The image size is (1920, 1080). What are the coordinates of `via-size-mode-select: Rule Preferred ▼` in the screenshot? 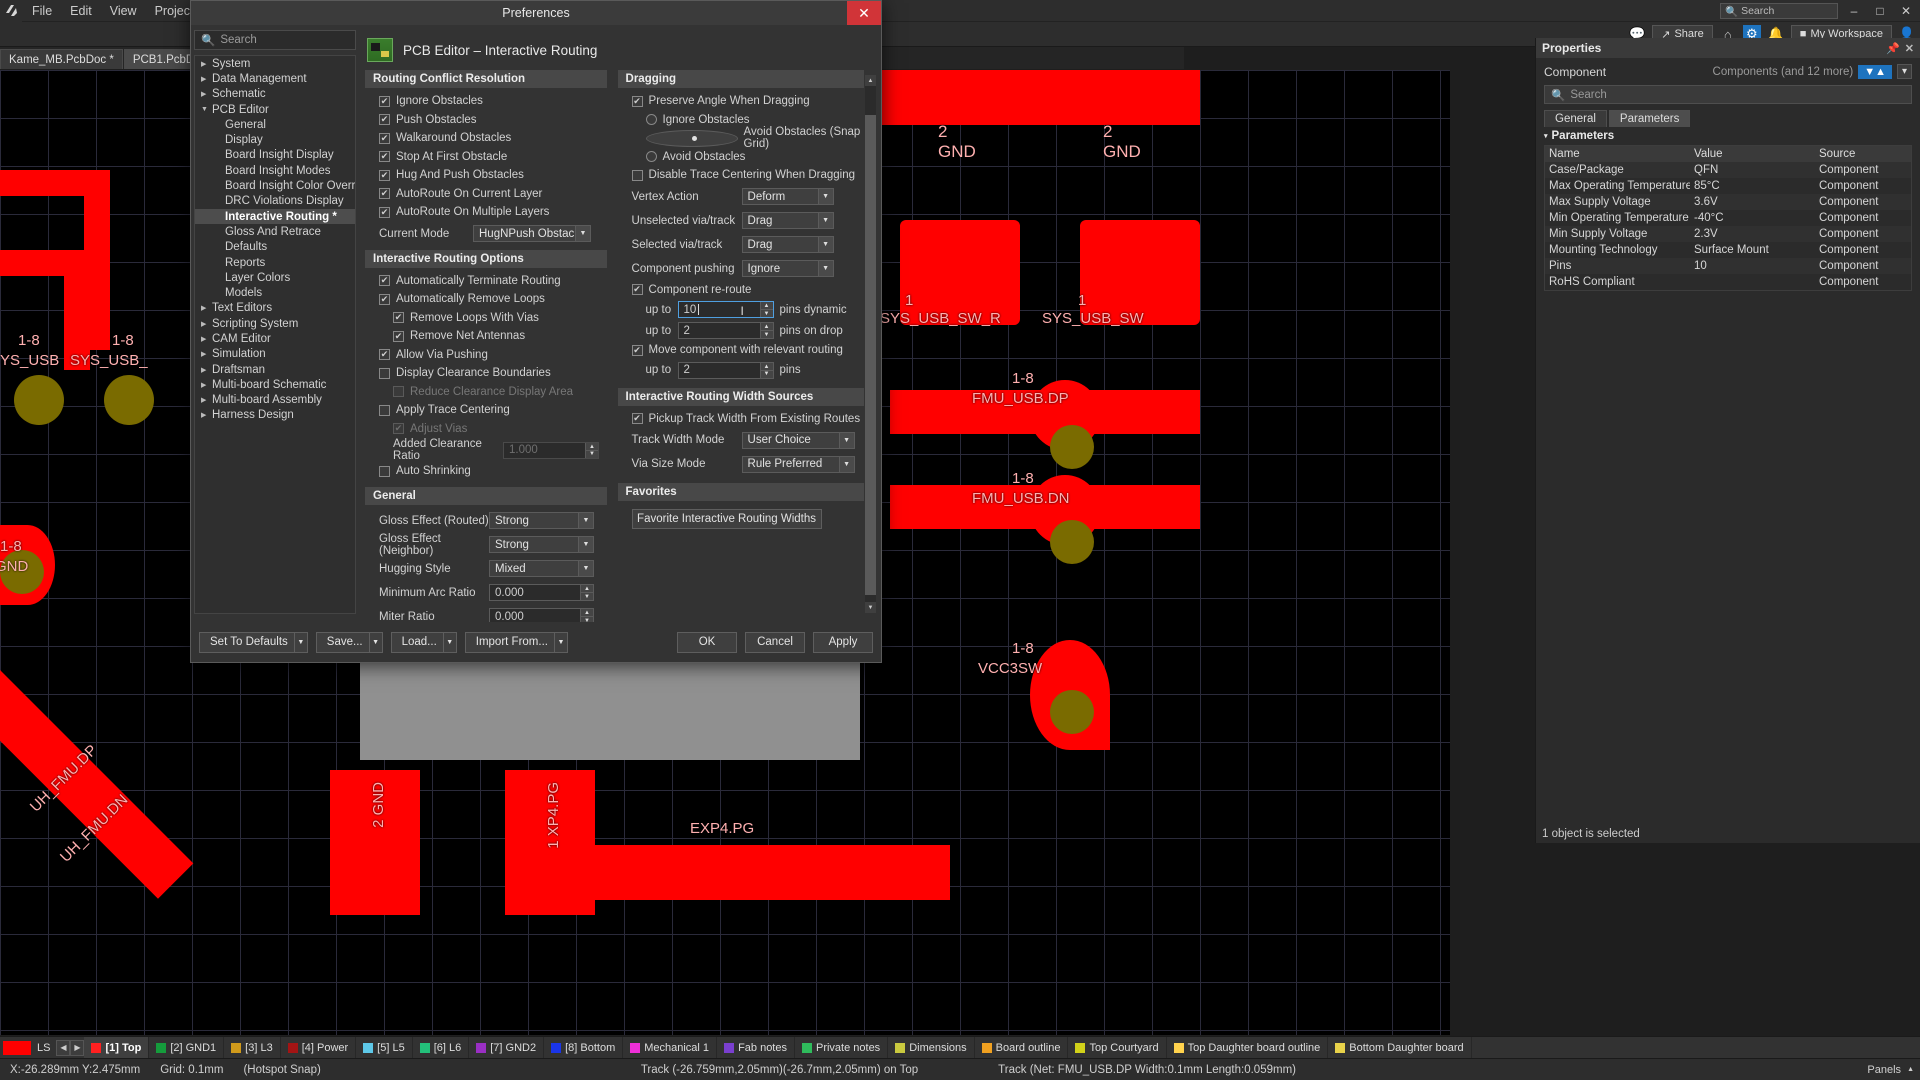 It's located at (798, 464).